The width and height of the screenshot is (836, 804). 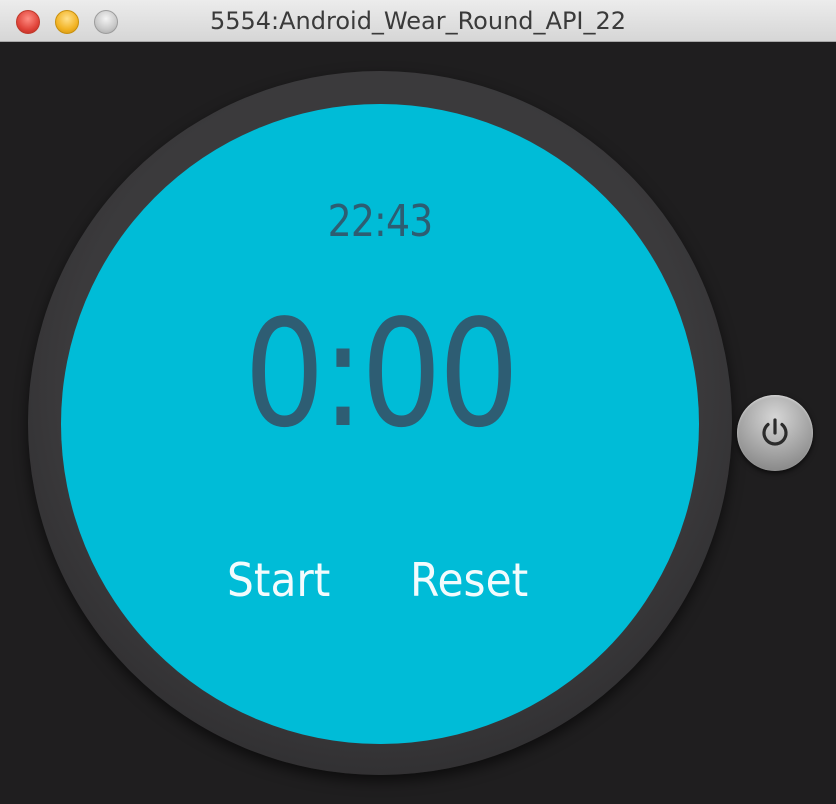 I want to click on clock-time: 22:43, so click(x=380, y=221).